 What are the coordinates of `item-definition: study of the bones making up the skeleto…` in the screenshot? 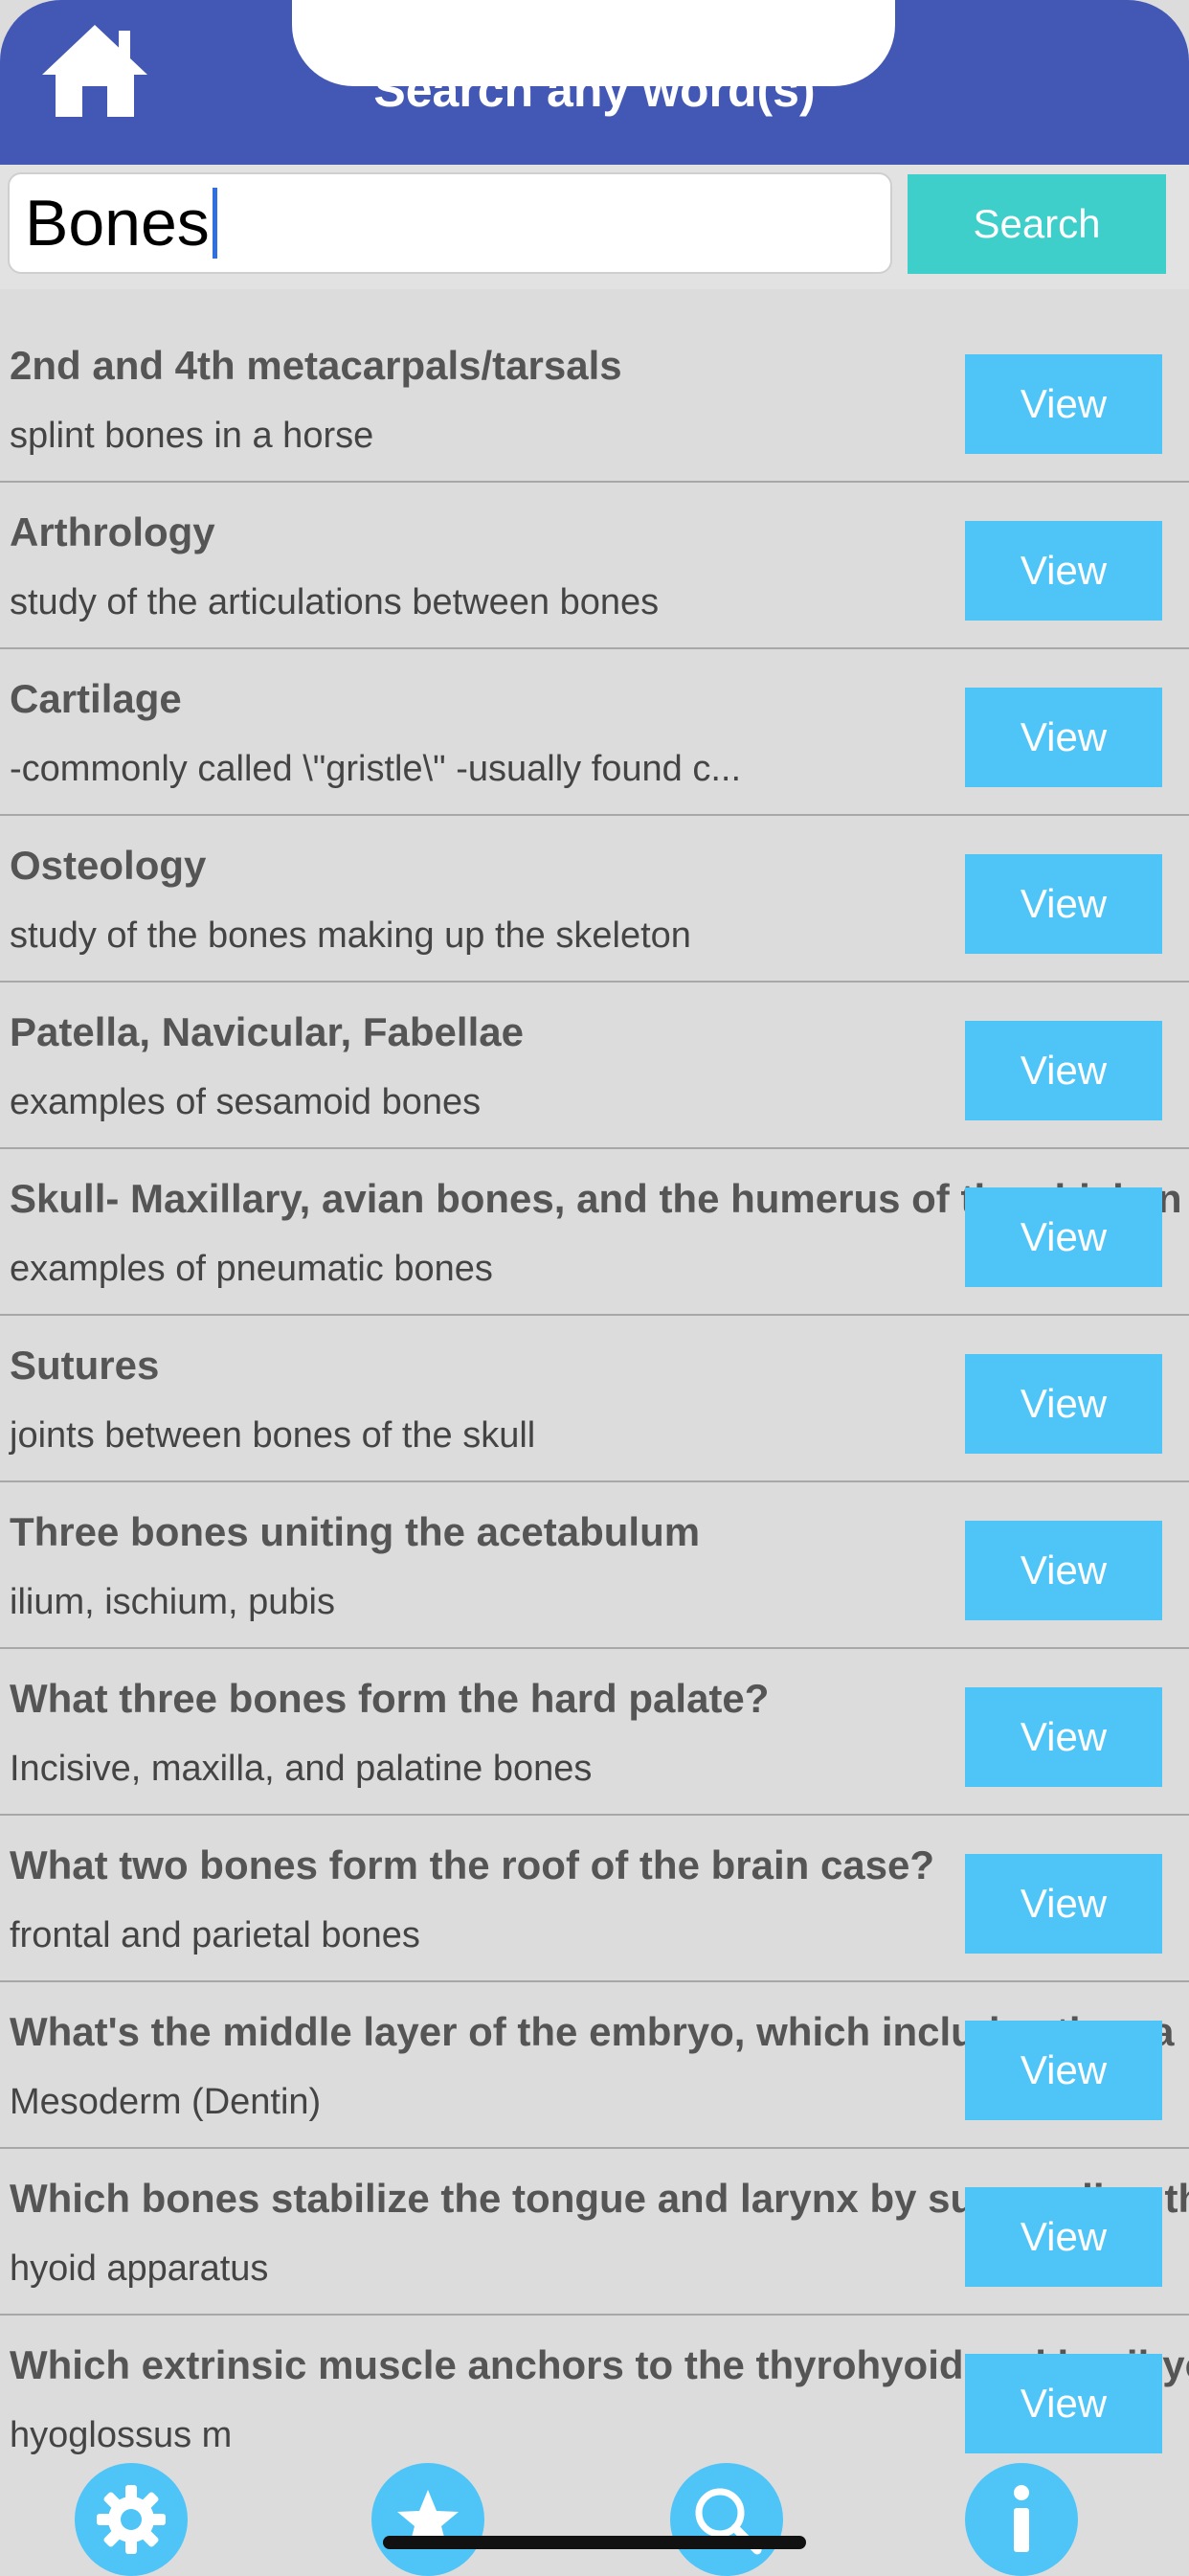 It's located at (350, 935).